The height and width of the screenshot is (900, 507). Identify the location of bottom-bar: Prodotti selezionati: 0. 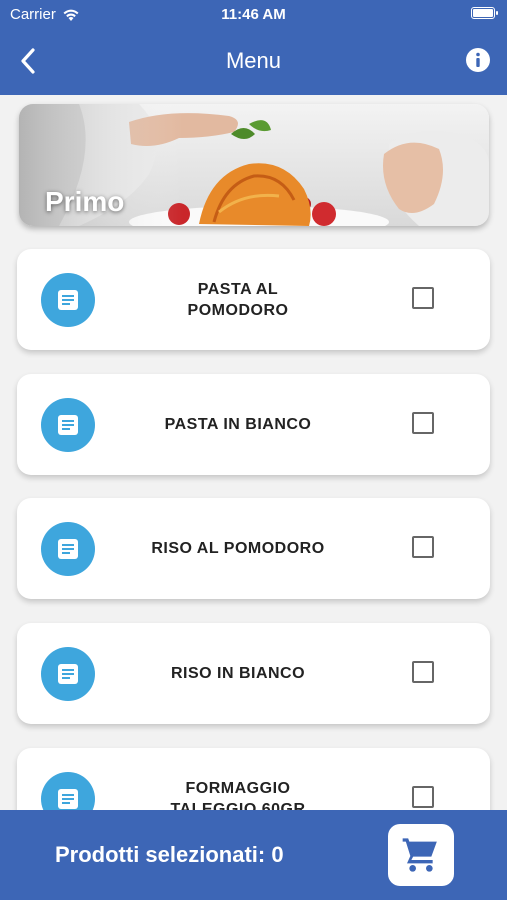
(253, 855).